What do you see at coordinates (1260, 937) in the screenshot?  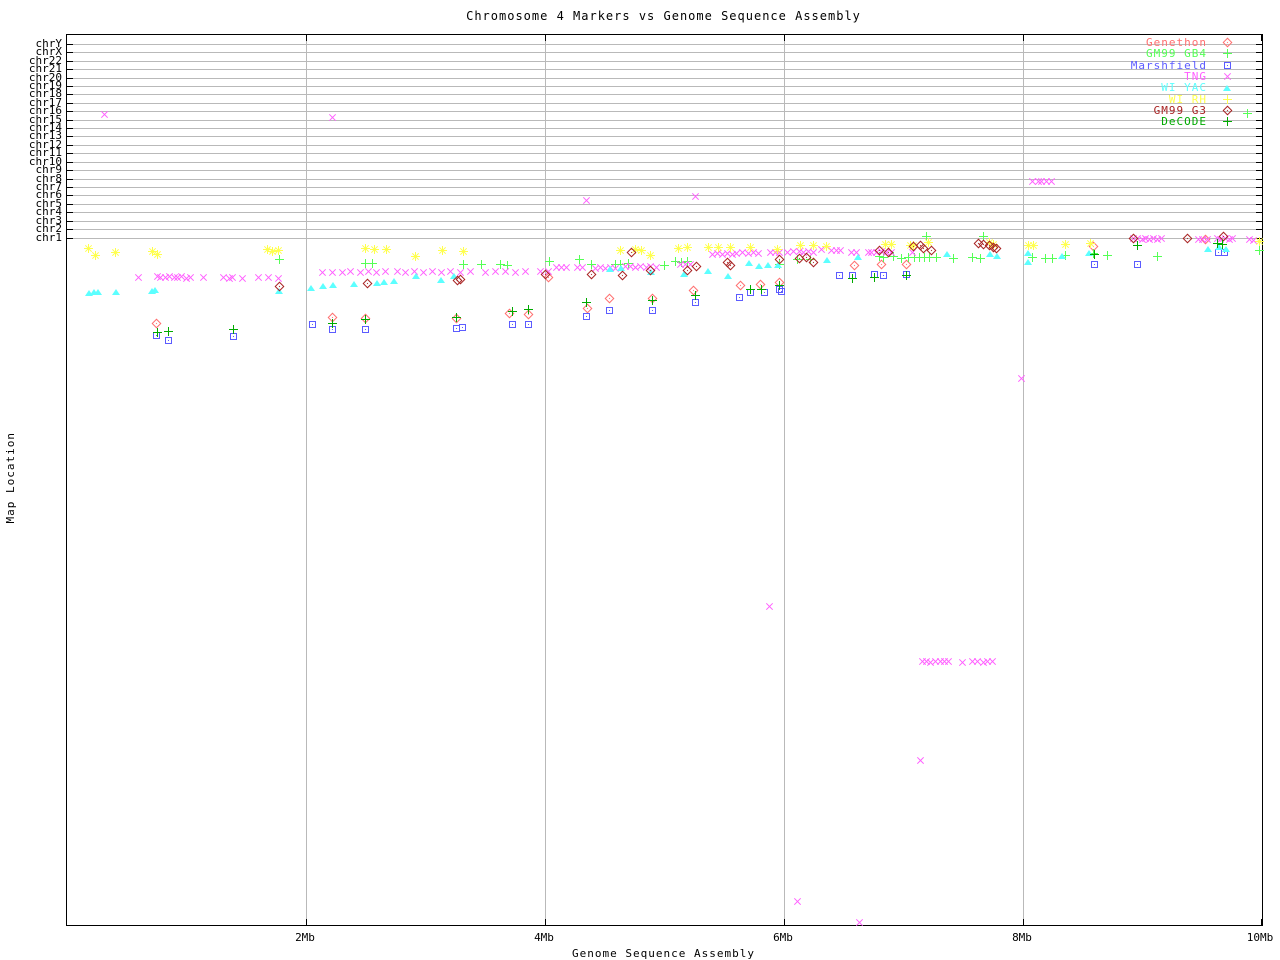 I see `x-axis-tick-label: 10Mb` at bounding box center [1260, 937].